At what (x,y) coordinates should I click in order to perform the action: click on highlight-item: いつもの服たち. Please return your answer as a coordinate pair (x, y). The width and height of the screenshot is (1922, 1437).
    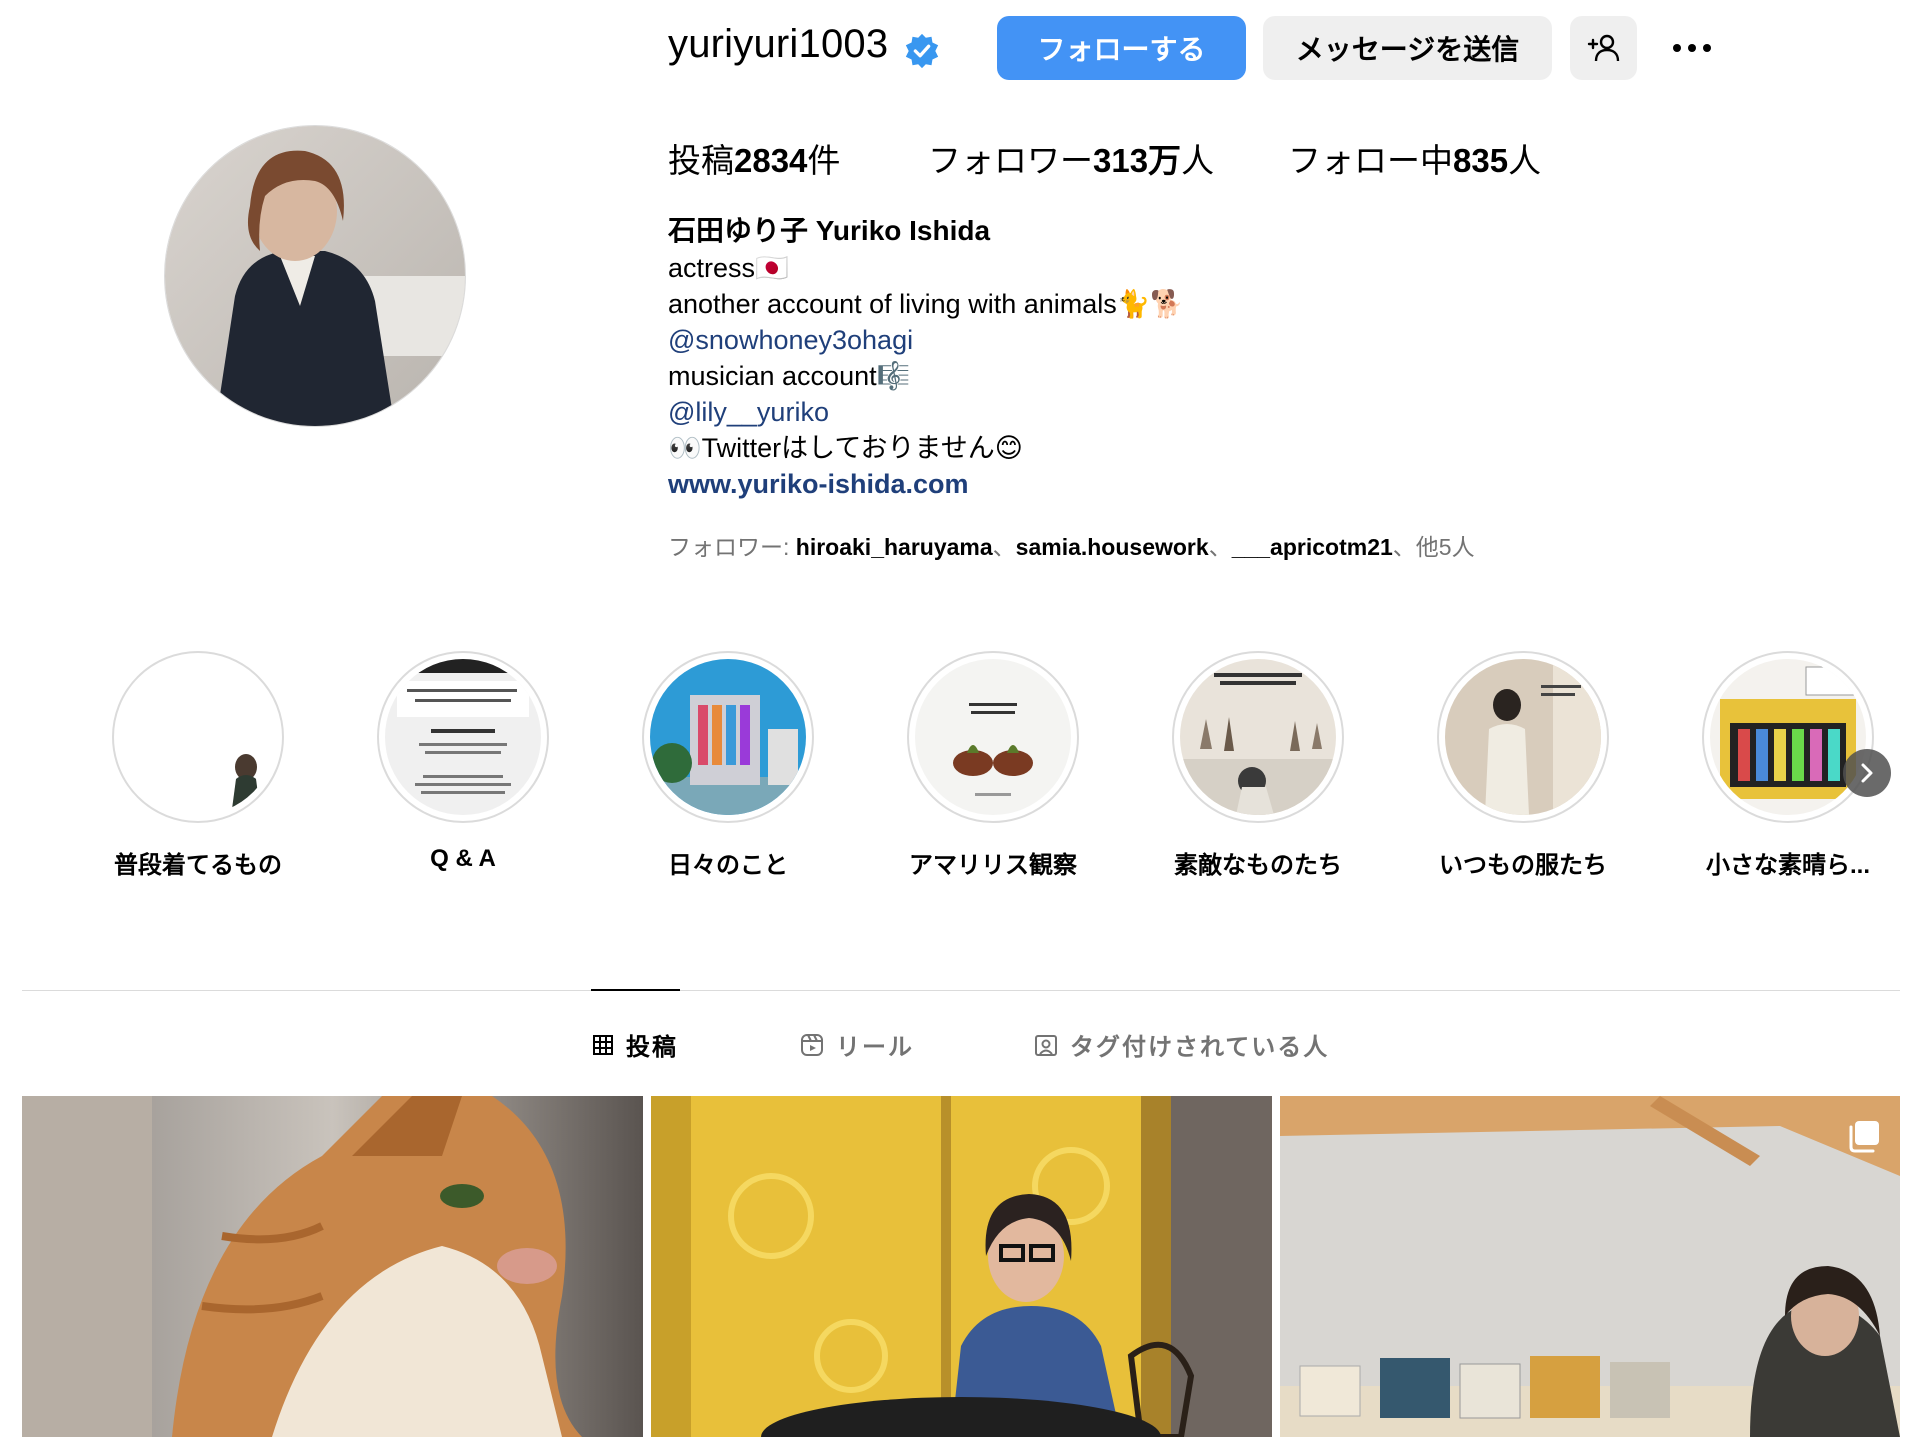
    Looking at the image, I should click on (1523, 765).